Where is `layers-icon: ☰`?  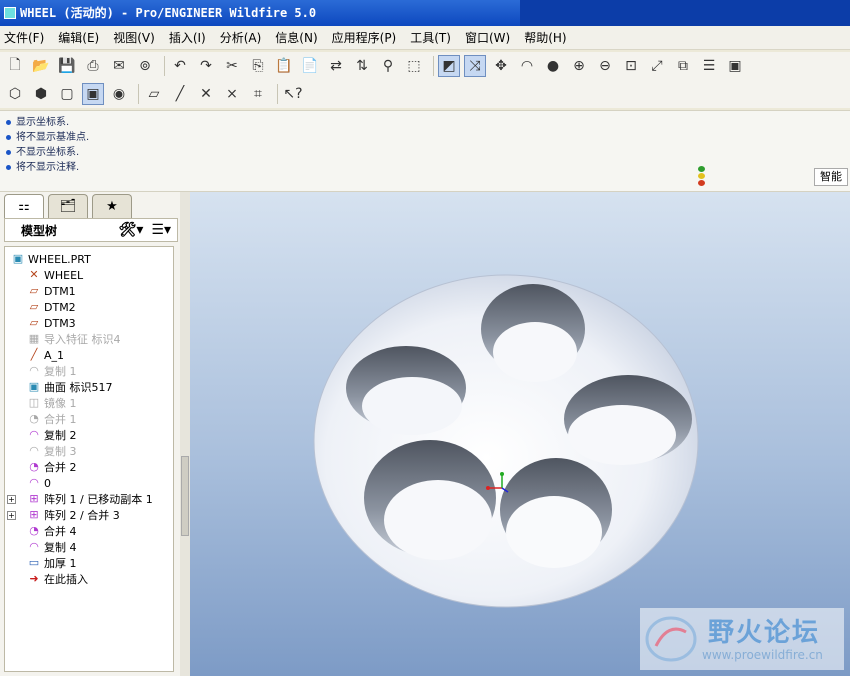
layers-icon: ☰ is located at coordinates (709, 66).